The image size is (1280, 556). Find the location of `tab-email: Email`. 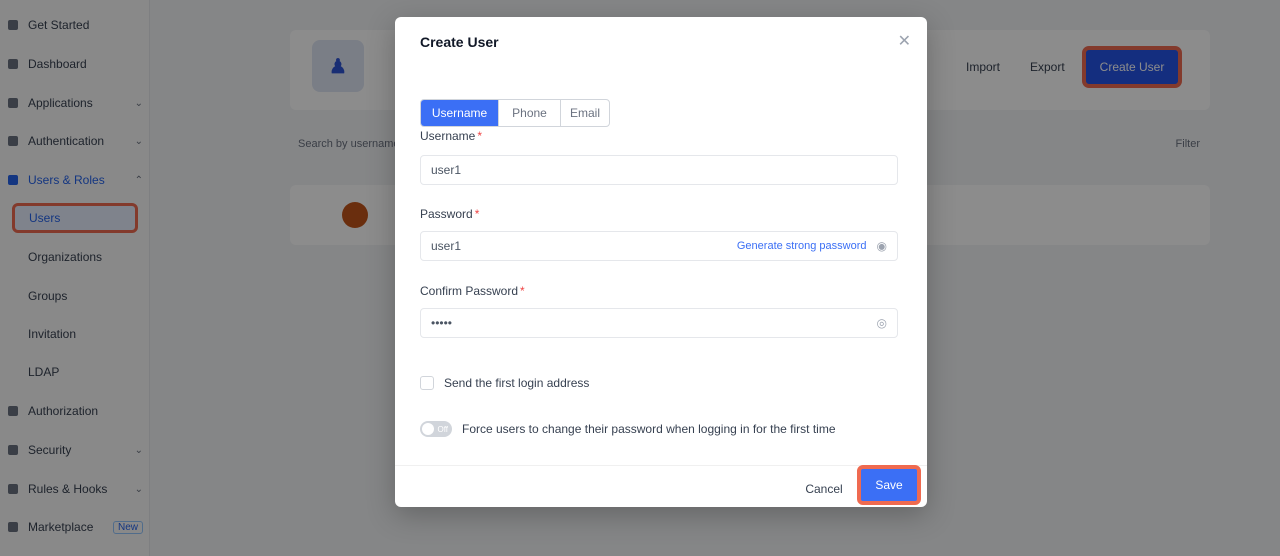

tab-email: Email is located at coordinates (585, 113).